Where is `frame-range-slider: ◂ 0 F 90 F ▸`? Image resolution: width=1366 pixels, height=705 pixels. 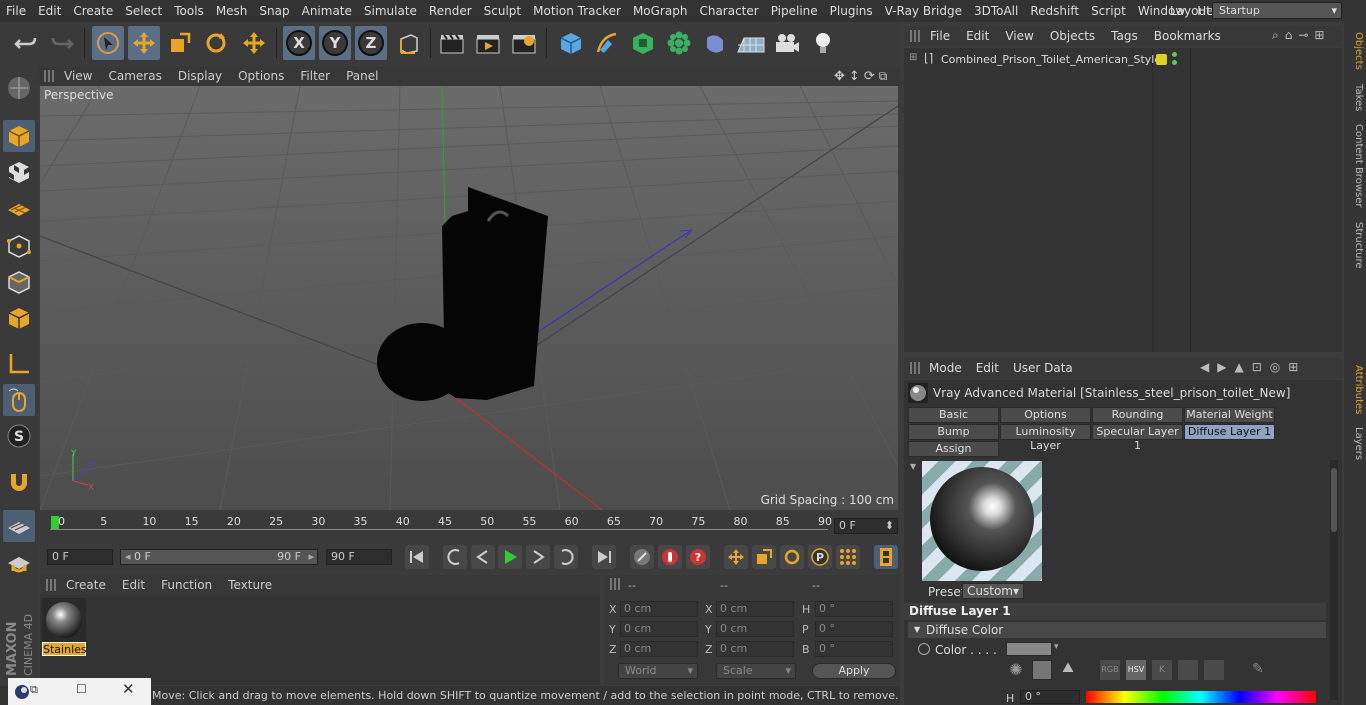 frame-range-slider: ◂ 0 F 90 F ▸ is located at coordinates (219, 557).